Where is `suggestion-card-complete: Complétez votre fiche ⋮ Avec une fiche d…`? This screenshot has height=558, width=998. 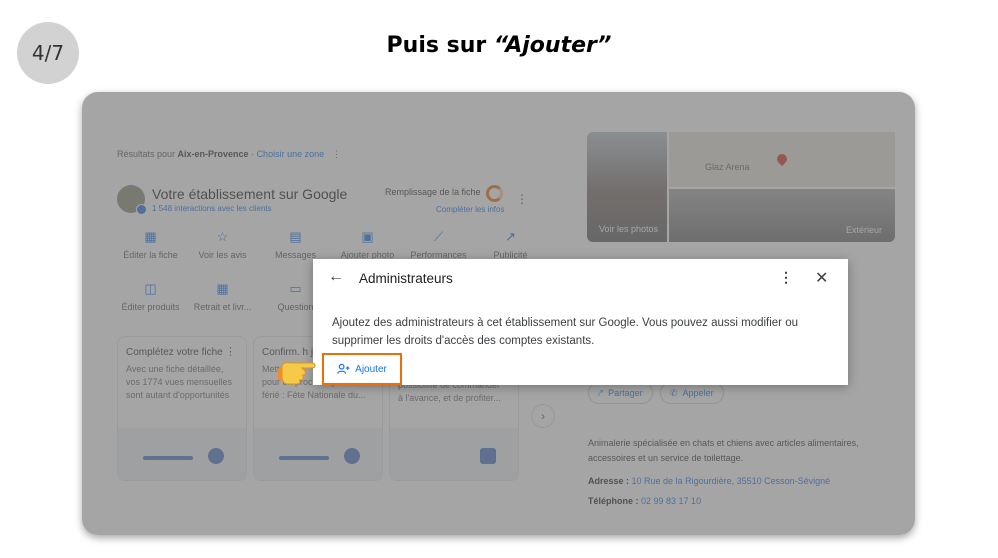
suggestion-card-complete: Complétez votre fiche ⋮ Avec une fiche d… is located at coordinates (182, 408).